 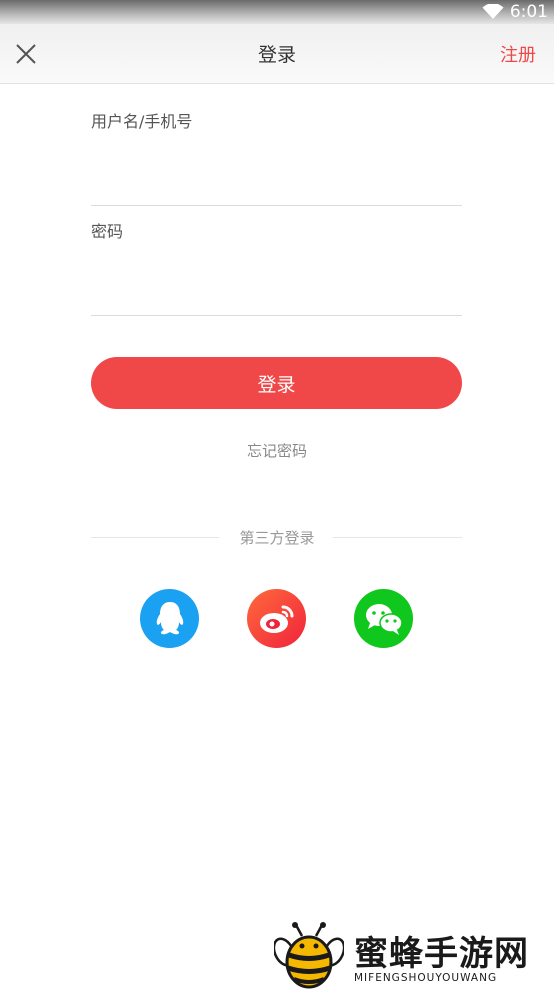 I want to click on status-time: 6:01, so click(x=528, y=12).